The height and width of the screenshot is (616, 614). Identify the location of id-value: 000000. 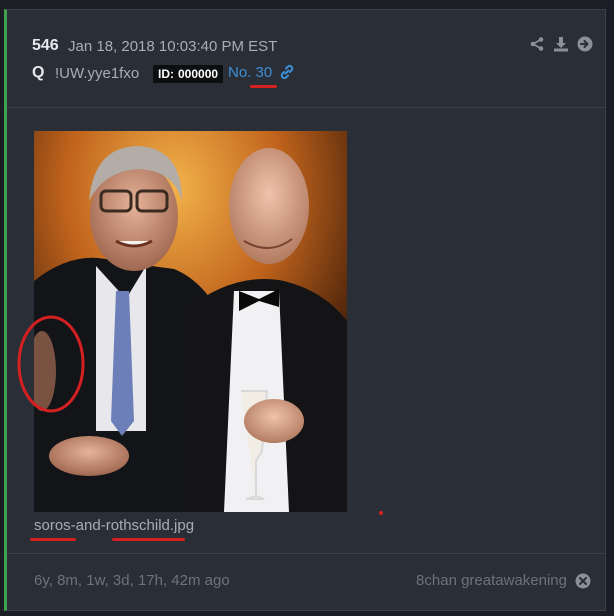
(198, 74).